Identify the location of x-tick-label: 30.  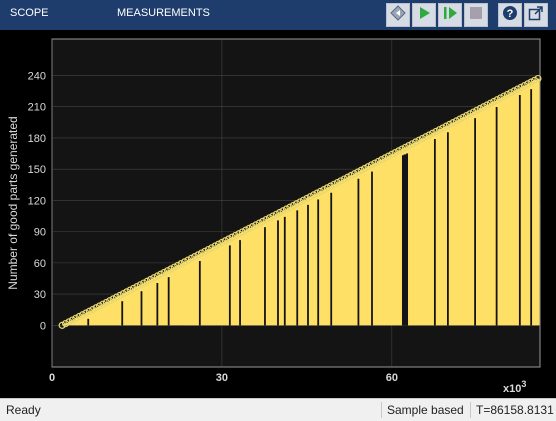
(222, 378).